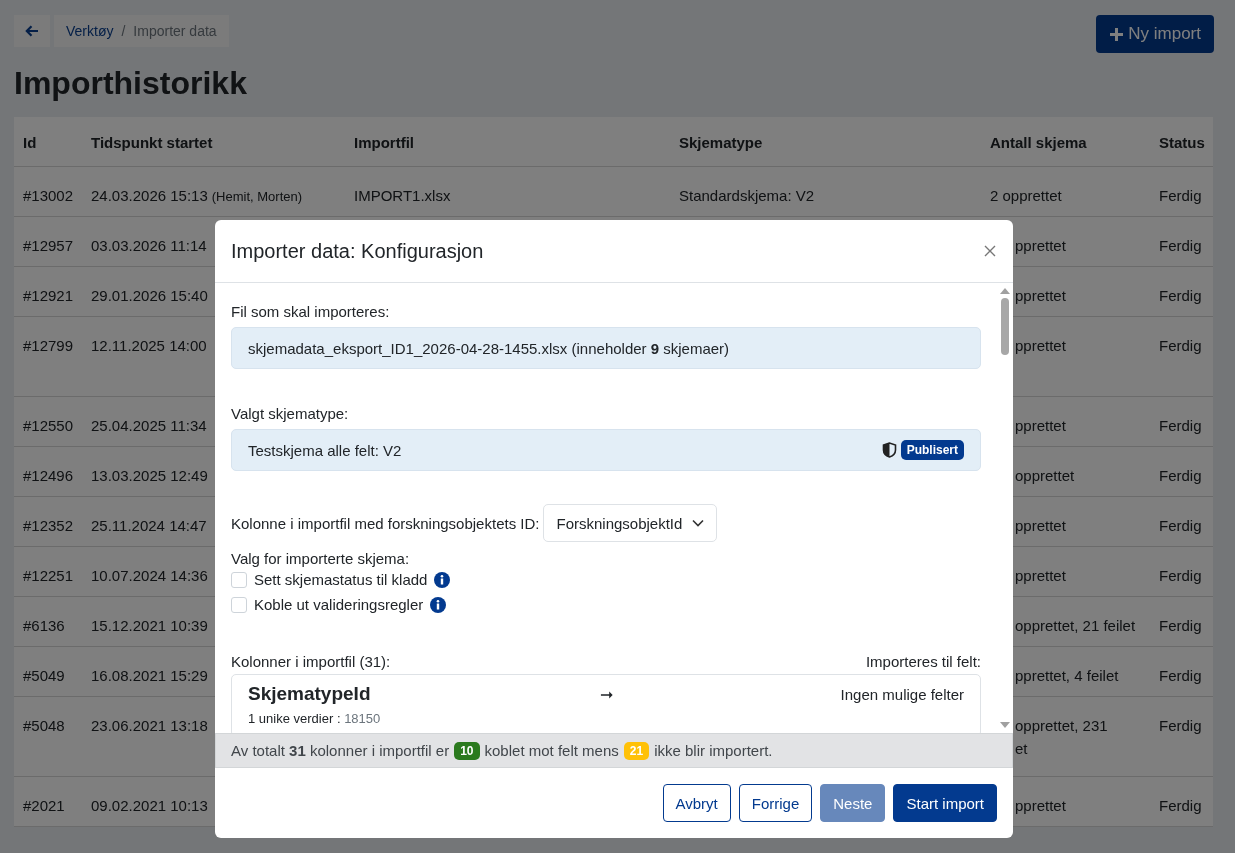 The height and width of the screenshot is (853, 1235). Describe the element at coordinates (149, 626) in the screenshot. I see `table-cell-text: 15.12.2021 10:39` at that location.